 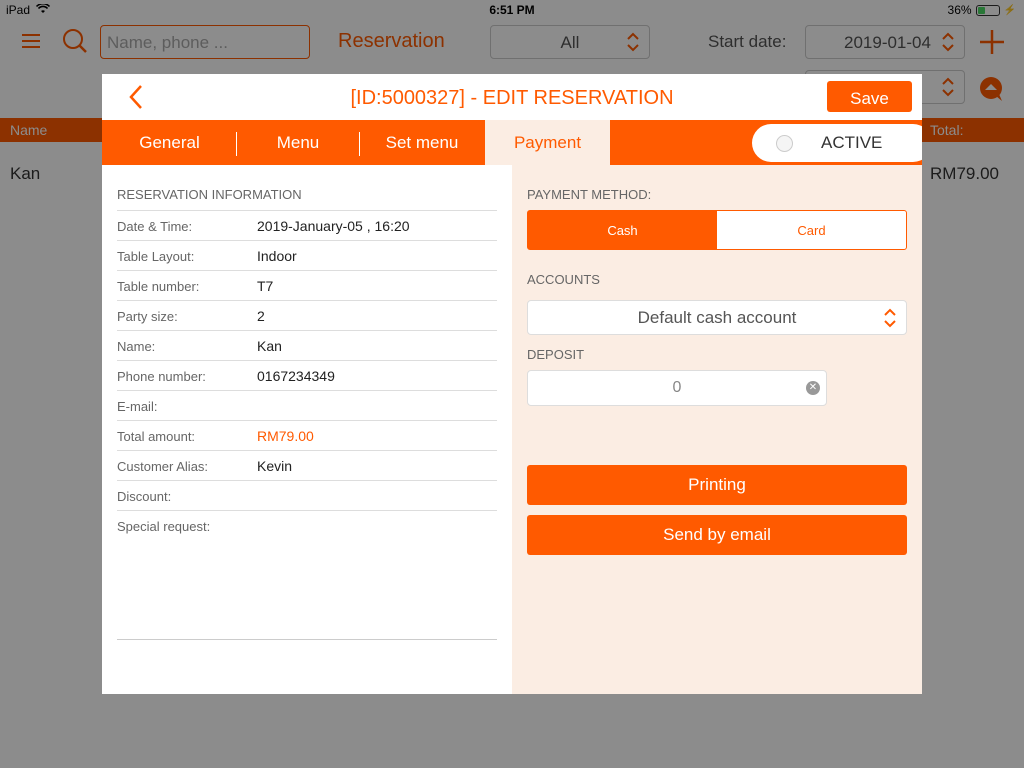 What do you see at coordinates (811, 230) in the screenshot?
I see `card-option: Card` at bounding box center [811, 230].